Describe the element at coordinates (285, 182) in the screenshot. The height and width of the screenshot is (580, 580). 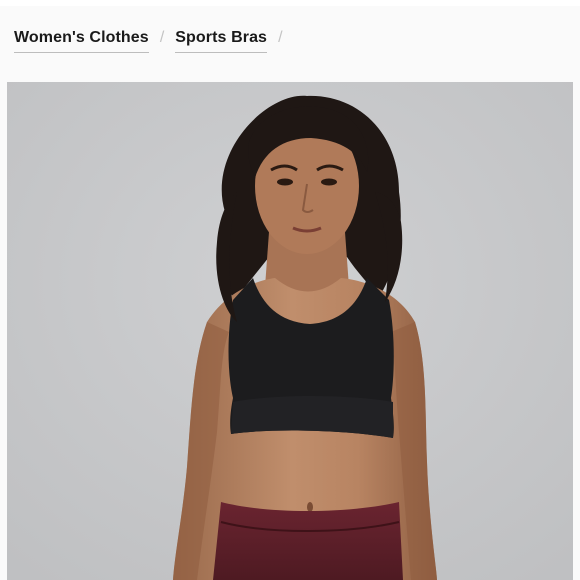
I see `left-eye` at that location.